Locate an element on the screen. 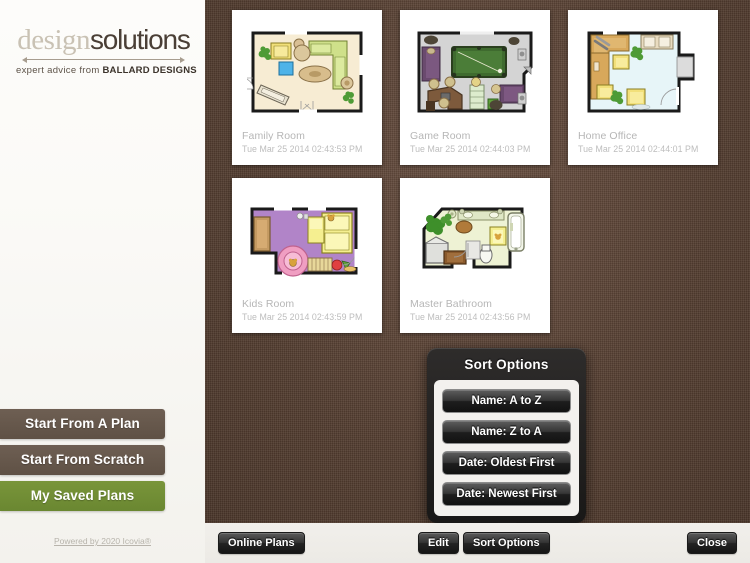 Image resolution: width=750 pixels, height=563 pixels. popover-arrow is located at coordinates (506, 522).